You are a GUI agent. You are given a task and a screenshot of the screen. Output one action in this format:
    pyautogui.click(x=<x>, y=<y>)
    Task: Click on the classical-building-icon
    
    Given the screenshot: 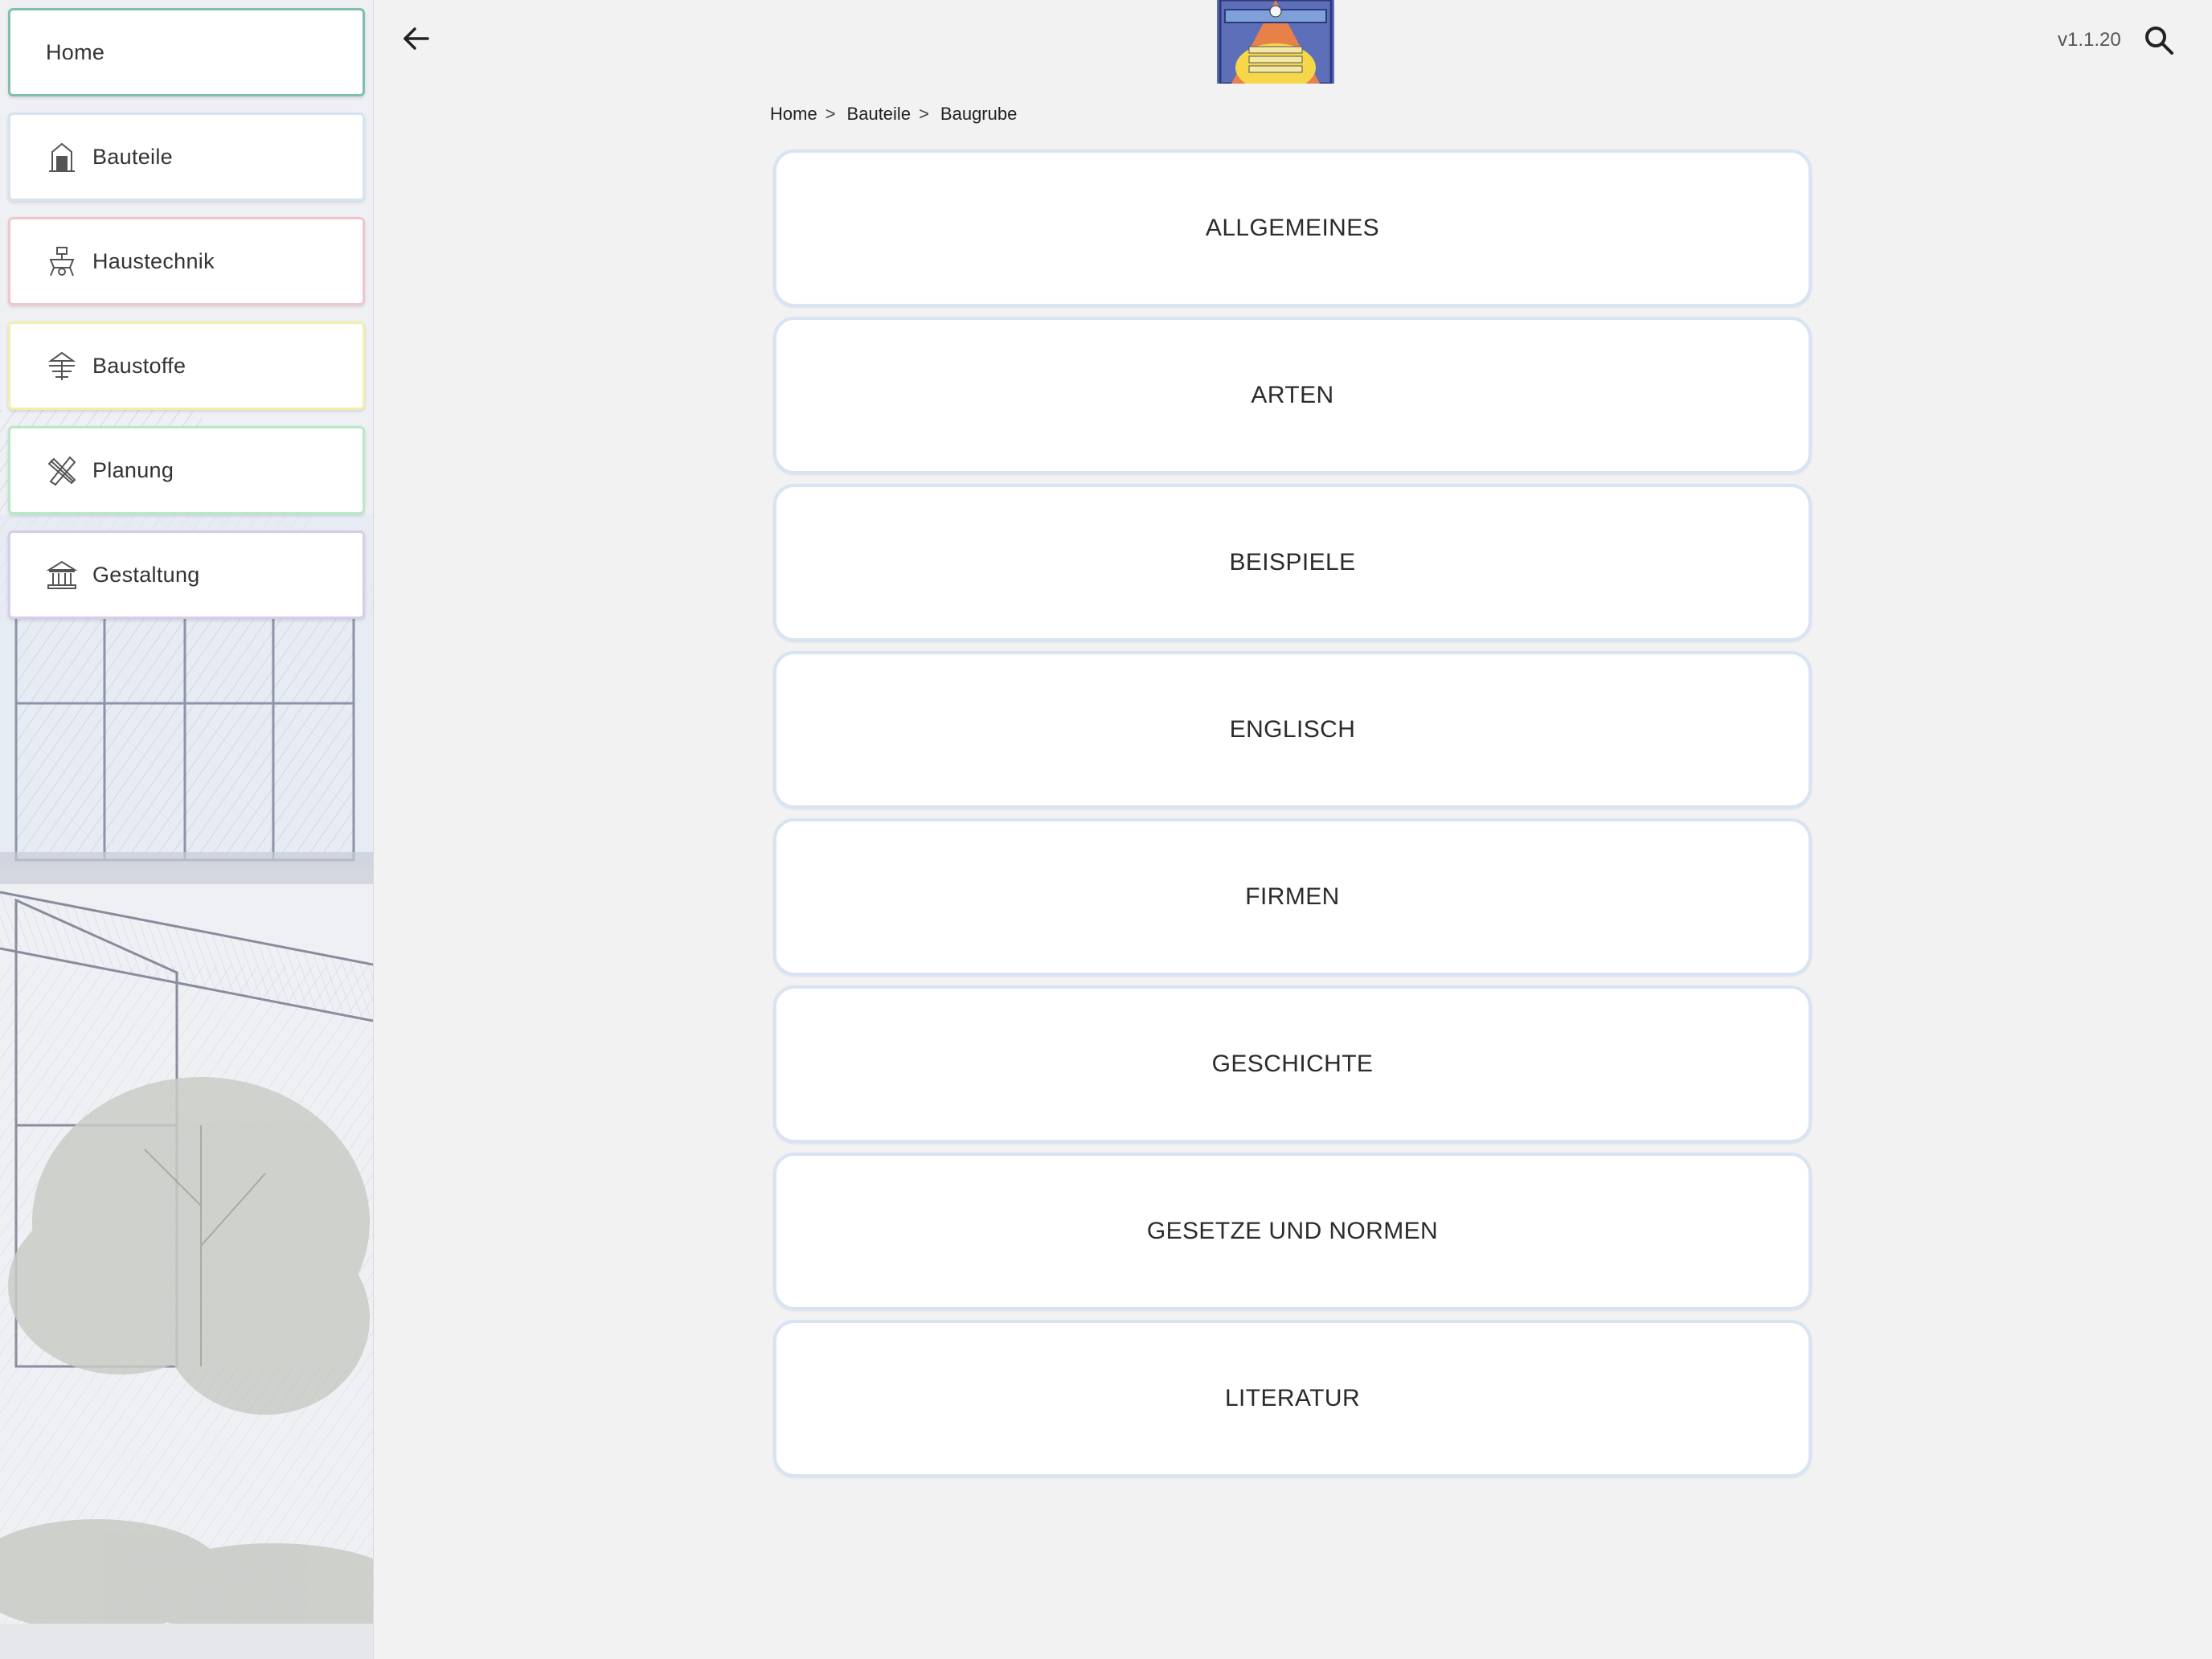 What is the action you would take?
    pyautogui.click(x=62, y=574)
    